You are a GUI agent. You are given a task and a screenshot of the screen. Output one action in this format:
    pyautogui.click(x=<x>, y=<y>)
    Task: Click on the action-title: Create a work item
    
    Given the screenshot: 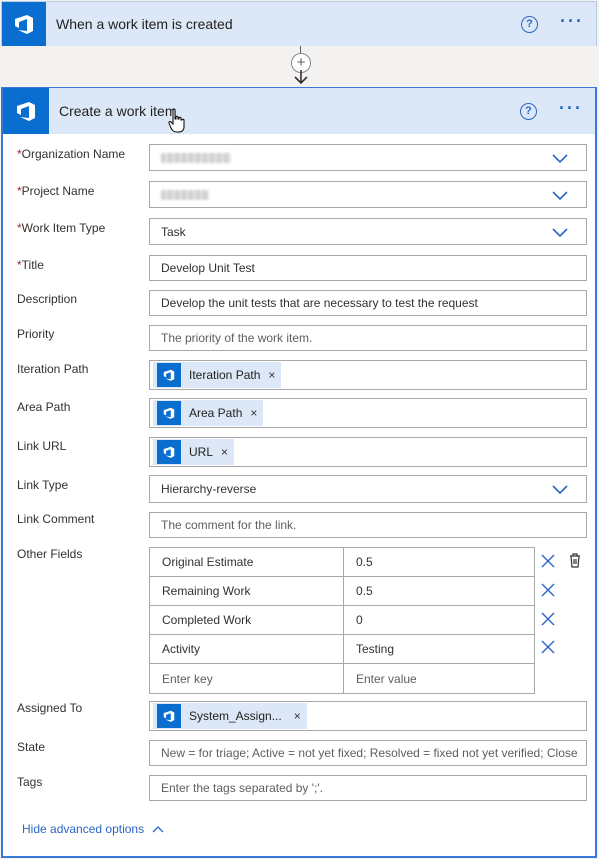 What is the action you would take?
    pyautogui.click(x=118, y=111)
    